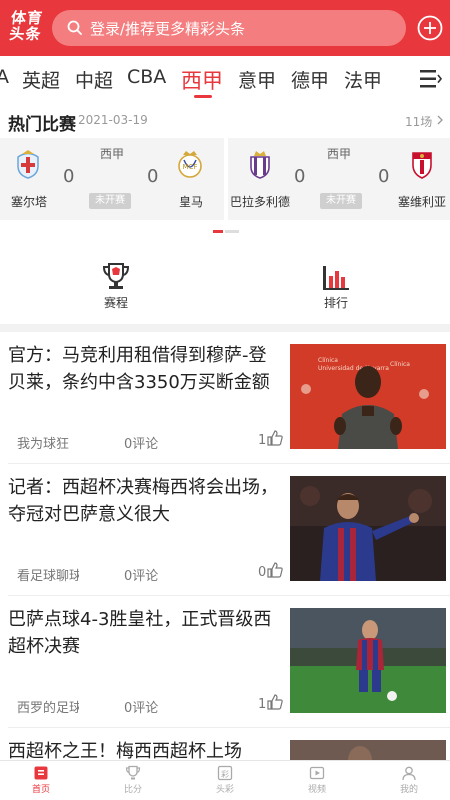 The height and width of the screenshot is (800, 450). I want to click on real-madrid-crest-icon: MCF, so click(190, 164).